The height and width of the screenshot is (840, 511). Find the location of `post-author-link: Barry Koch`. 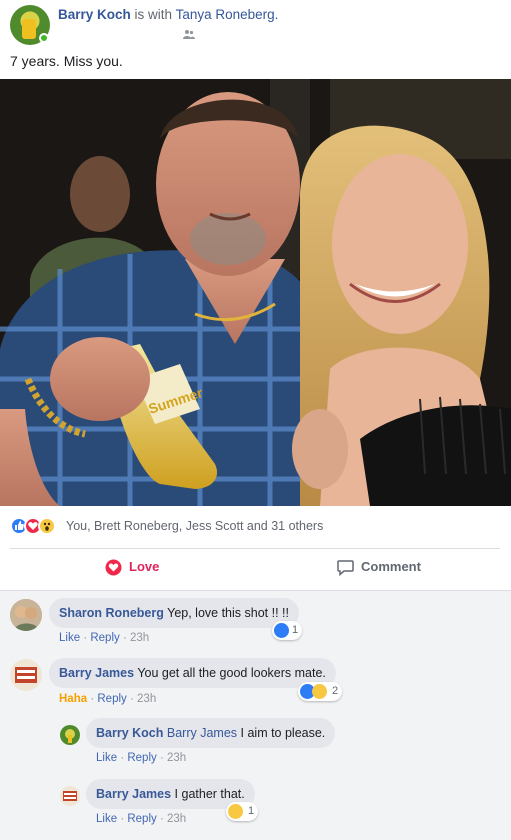

post-author-link: Barry Koch is located at coordinates (94, 14).